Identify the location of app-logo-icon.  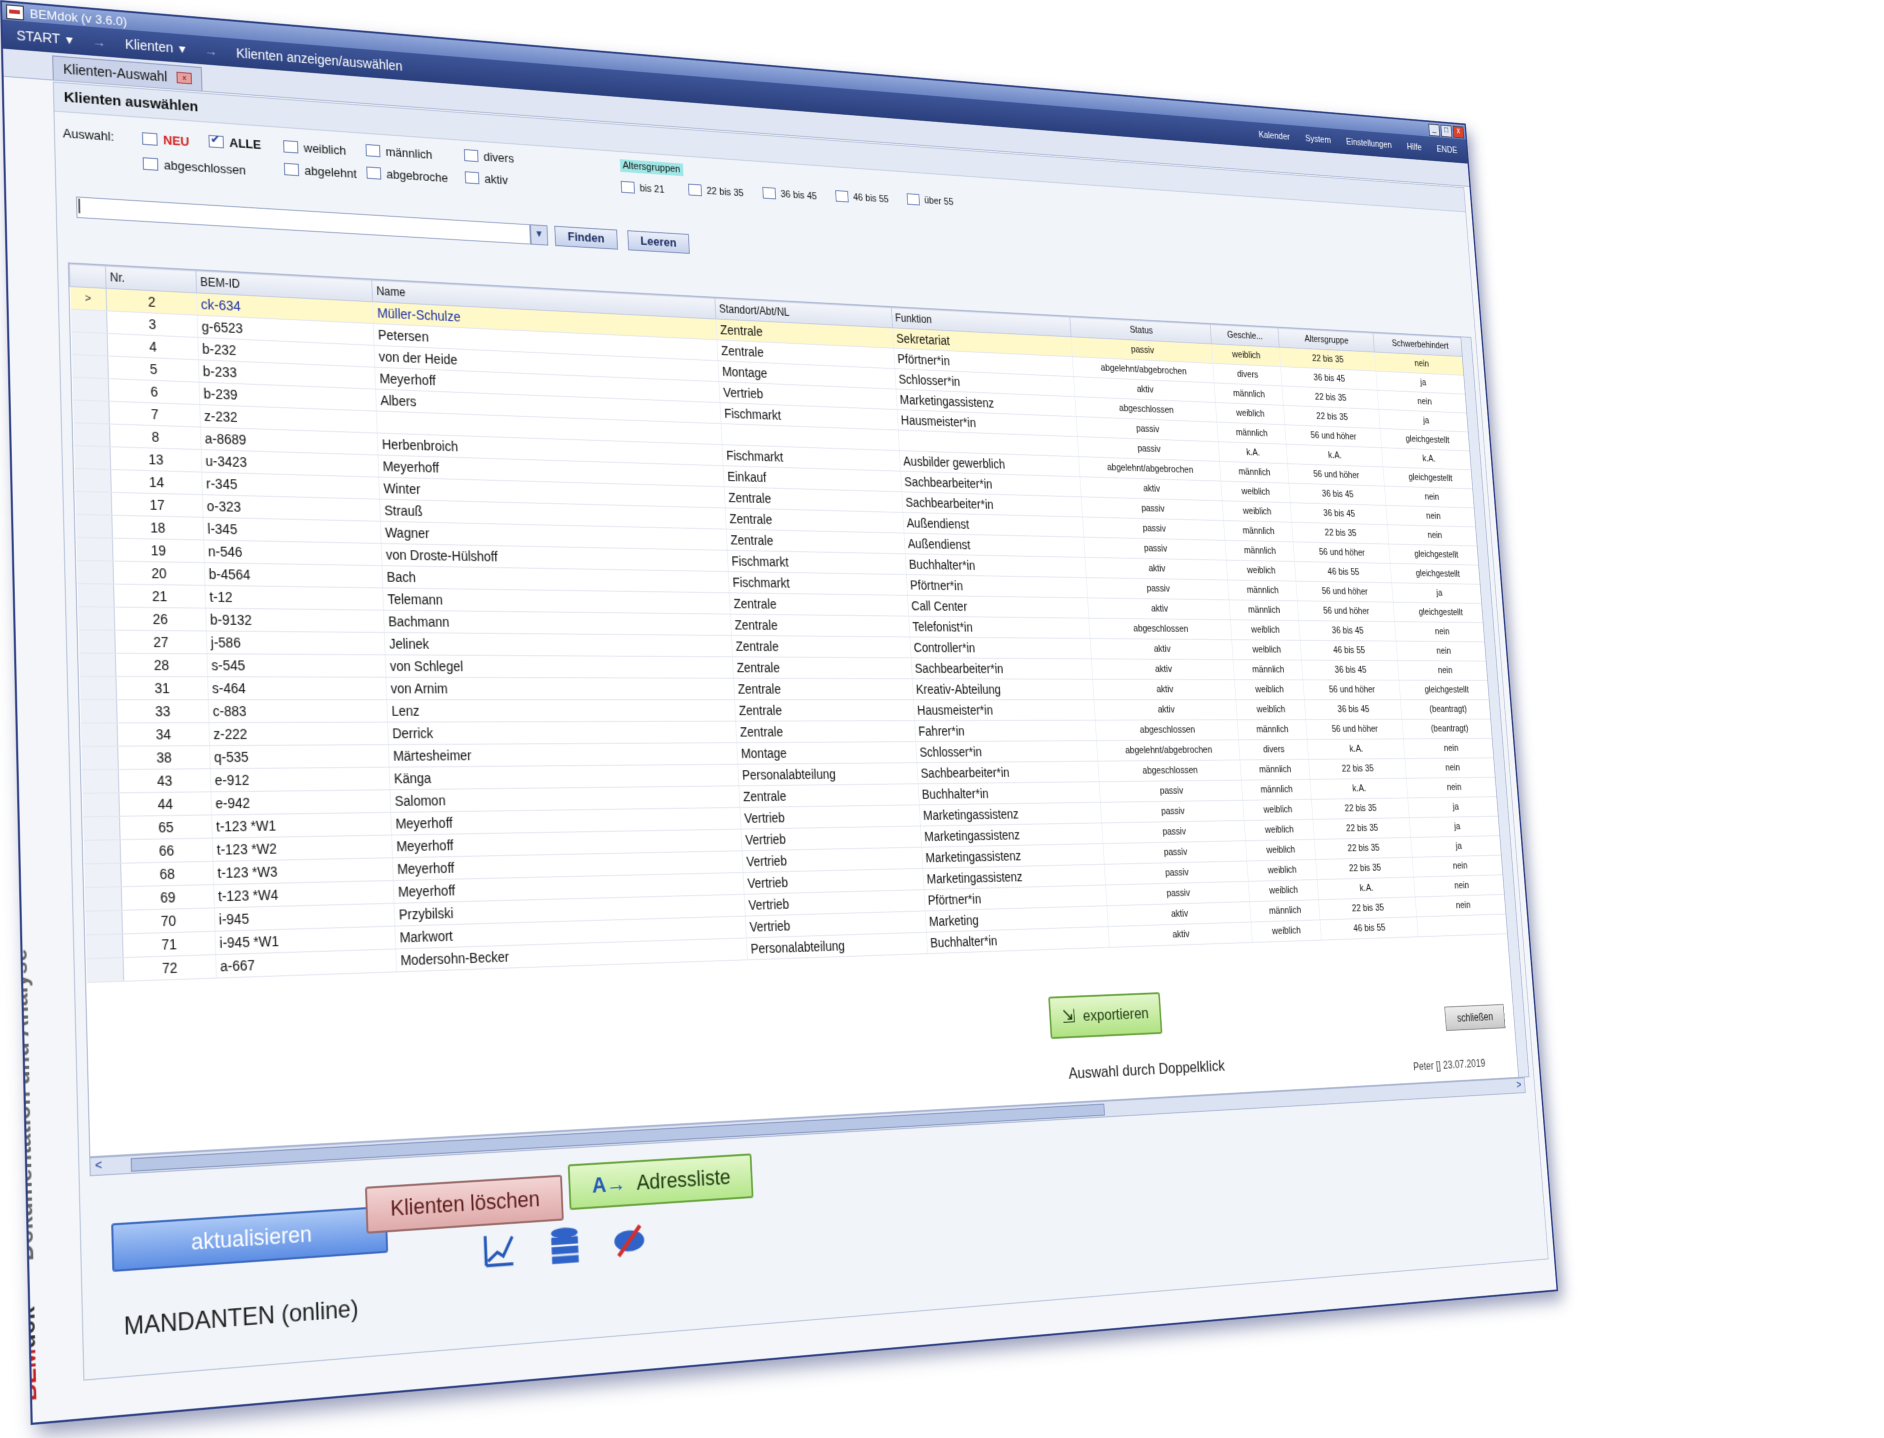
(15, 11).